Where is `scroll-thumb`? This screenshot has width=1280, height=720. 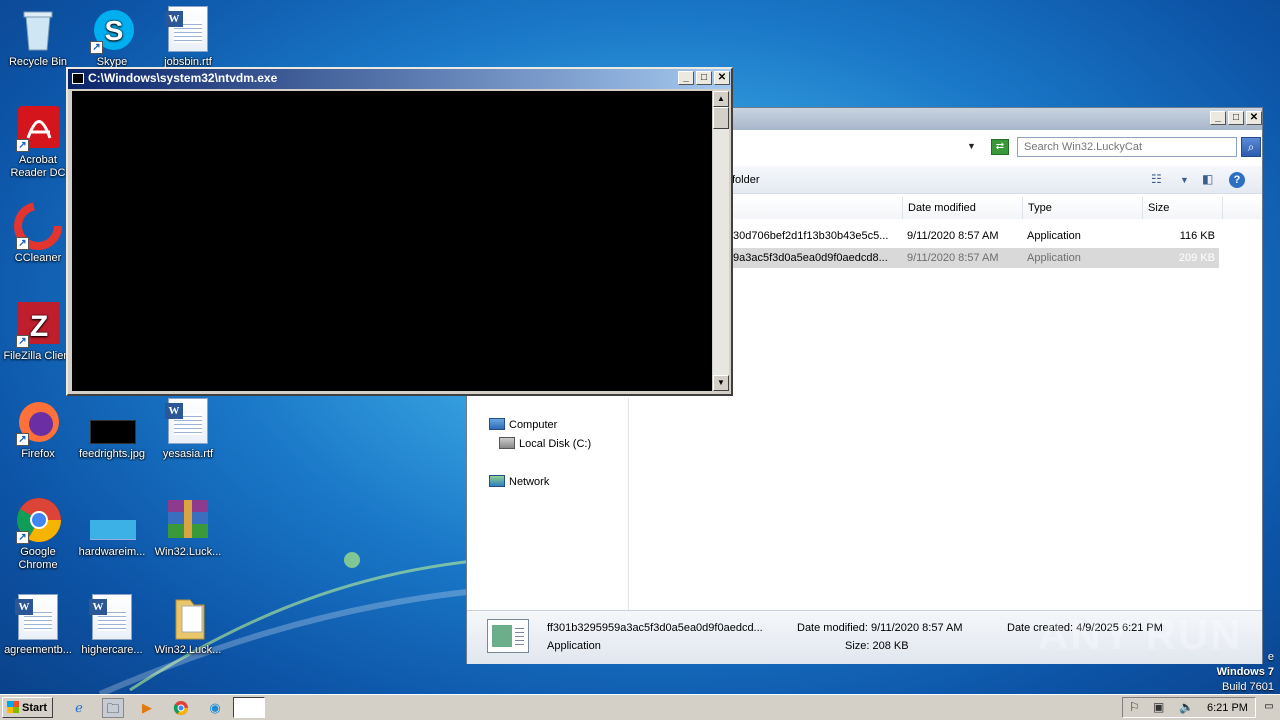 scroll-thumb is located at coordinates (721, 118).